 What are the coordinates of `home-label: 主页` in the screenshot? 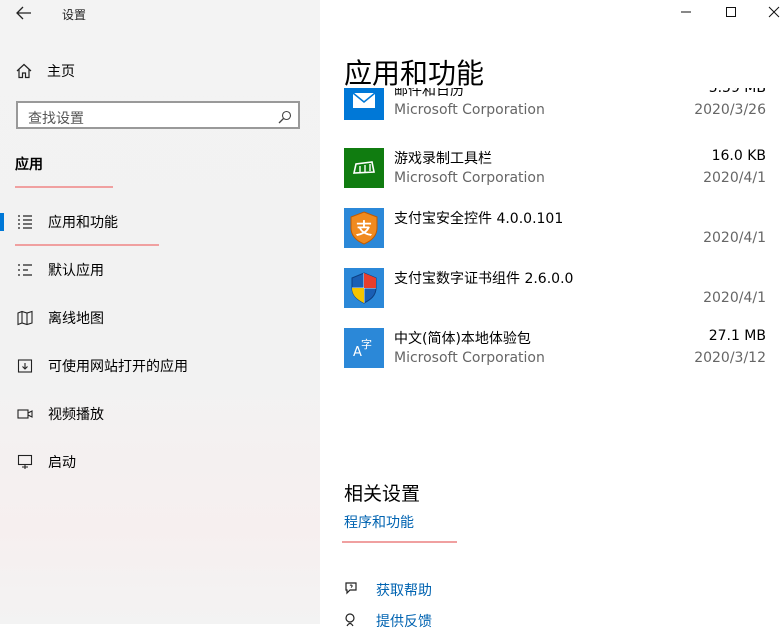 It's located at (61, 72).